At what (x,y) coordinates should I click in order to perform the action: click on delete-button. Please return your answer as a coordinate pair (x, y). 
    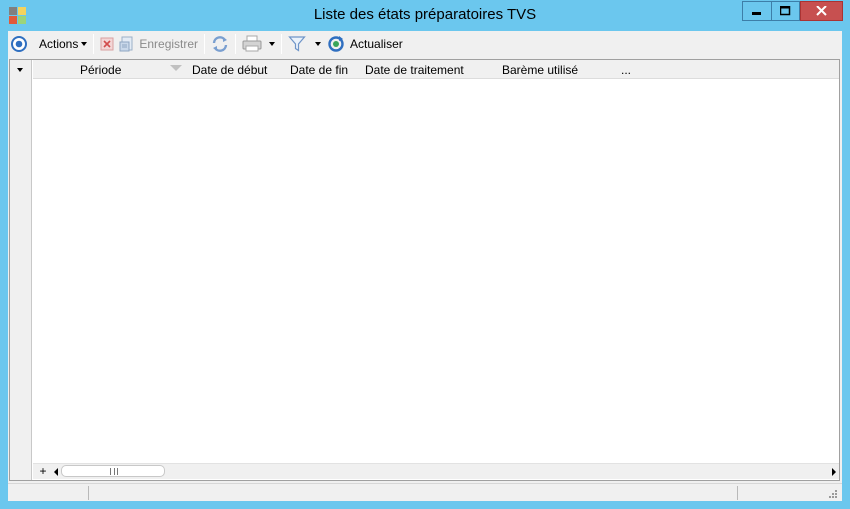
    Looking at the image, I should click on (107, 44).